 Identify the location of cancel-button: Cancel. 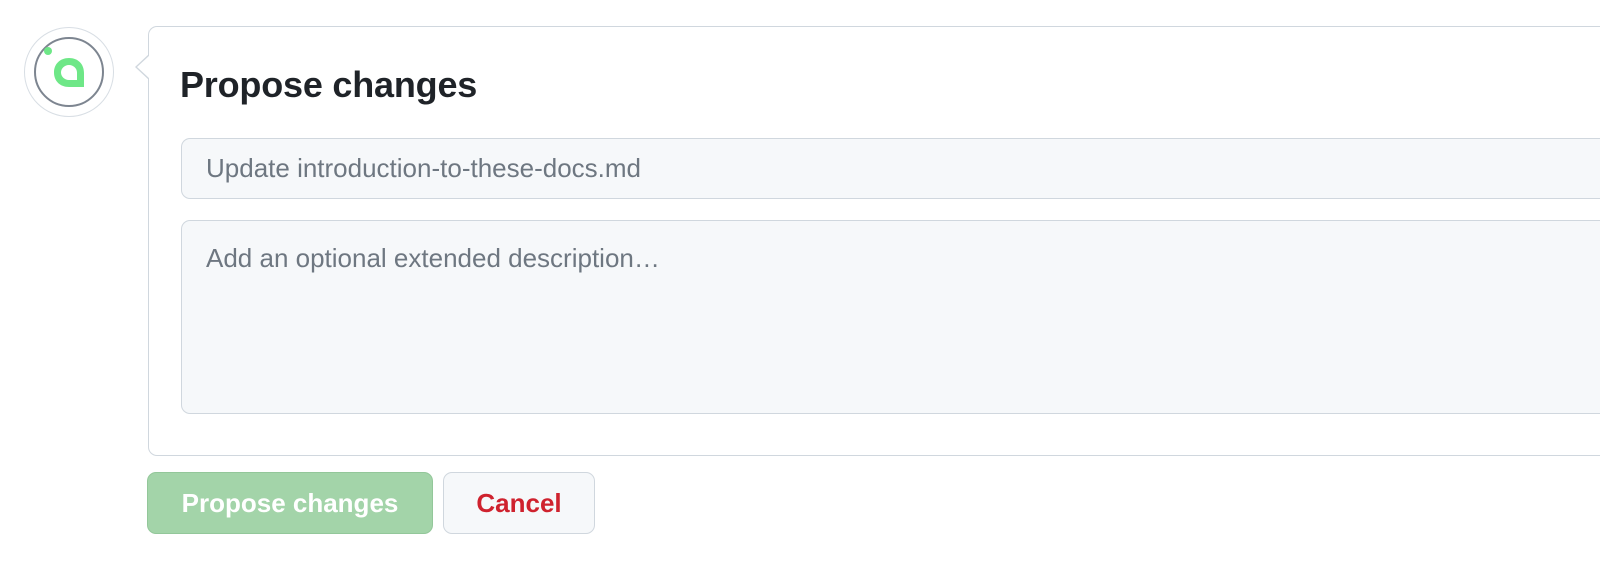
(519, 503).